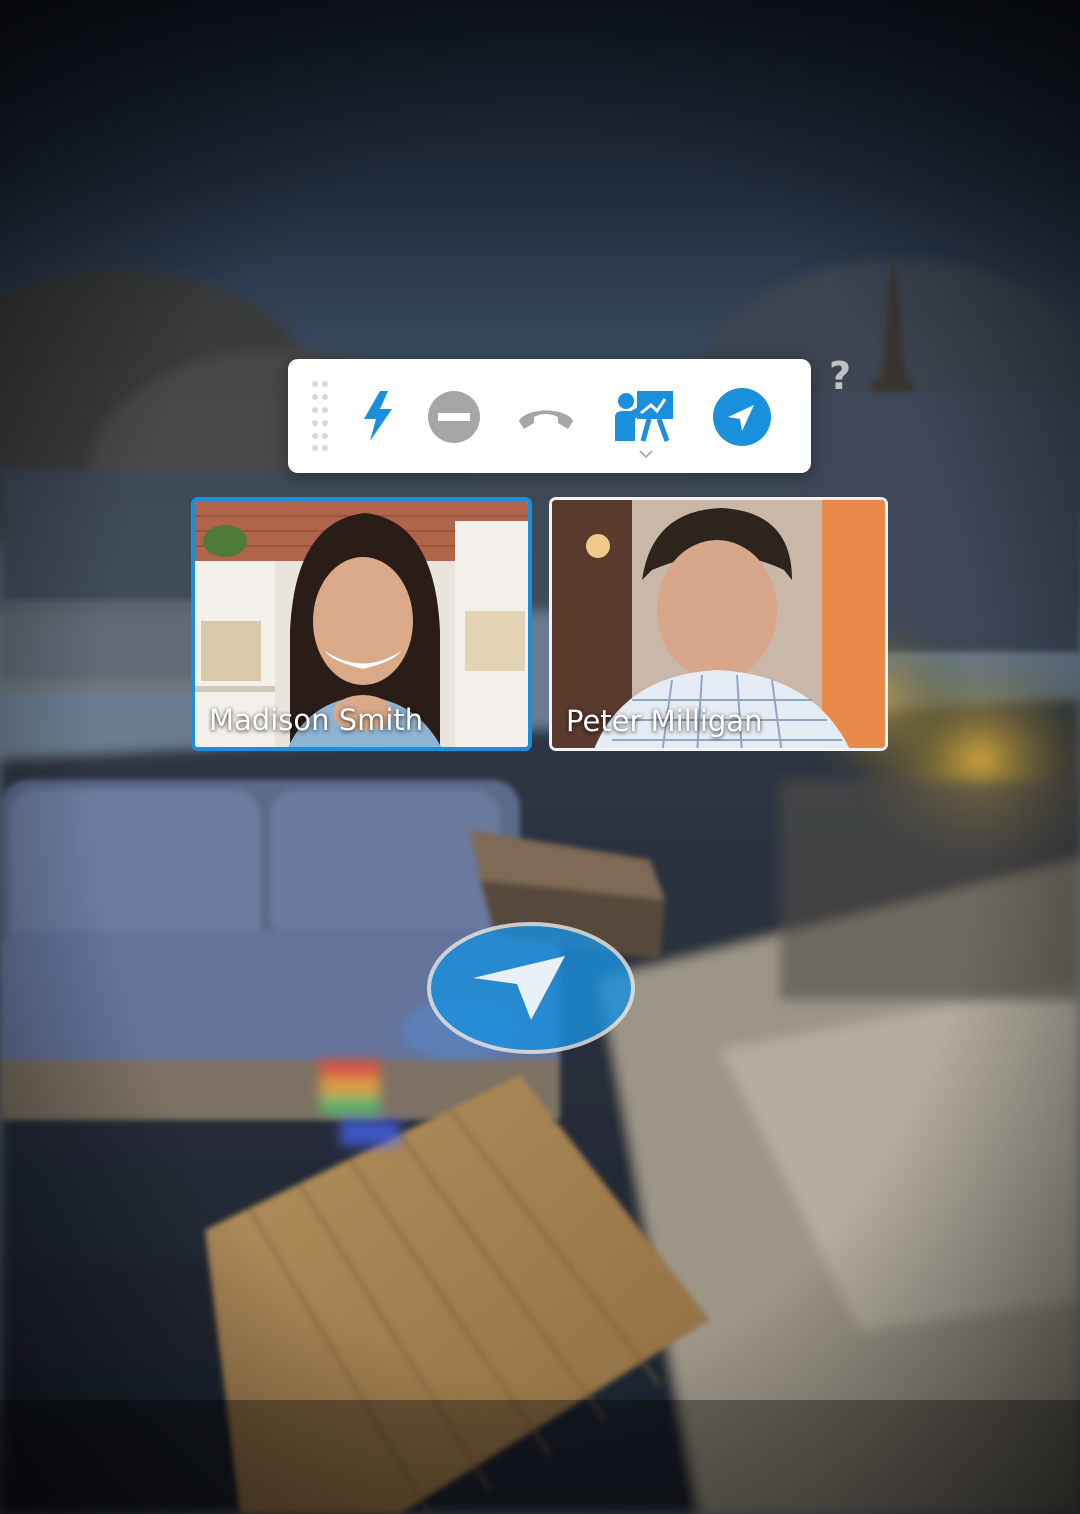 The image size is (1080, 1514). What do you see at coordinates (664, 721) in the screenshot?
I see `participant-name: Peter Milligan` at bounding box center [664, 721].